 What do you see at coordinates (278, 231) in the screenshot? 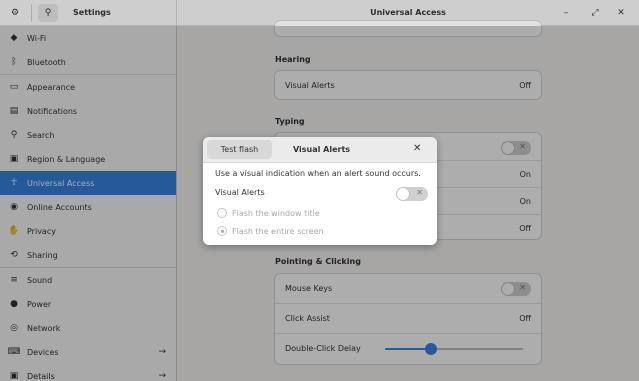
I see `radio-label: Flash the entire screen` at bounding box center [278, 231].